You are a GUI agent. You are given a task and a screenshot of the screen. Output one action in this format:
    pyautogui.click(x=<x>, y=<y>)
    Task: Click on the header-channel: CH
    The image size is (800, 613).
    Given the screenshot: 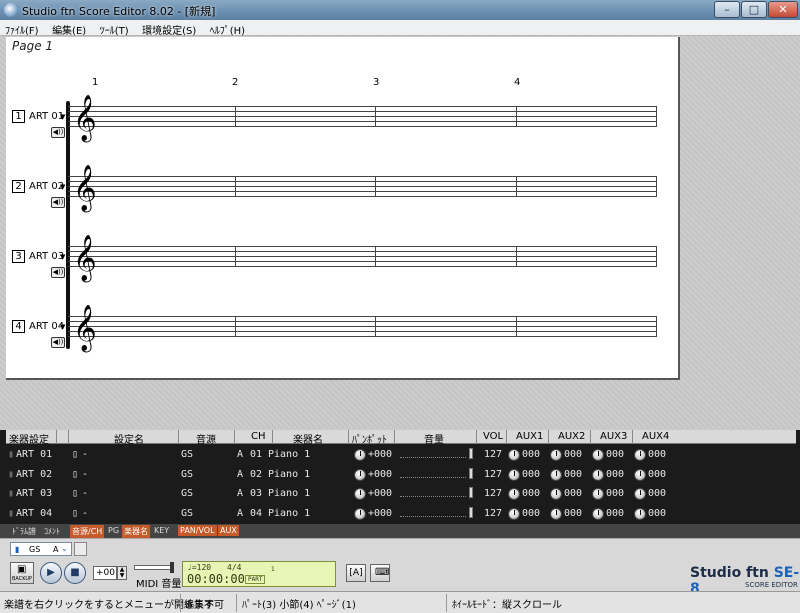 What is the action you would take?
    pyautogui.click(x=258, y=436)
    